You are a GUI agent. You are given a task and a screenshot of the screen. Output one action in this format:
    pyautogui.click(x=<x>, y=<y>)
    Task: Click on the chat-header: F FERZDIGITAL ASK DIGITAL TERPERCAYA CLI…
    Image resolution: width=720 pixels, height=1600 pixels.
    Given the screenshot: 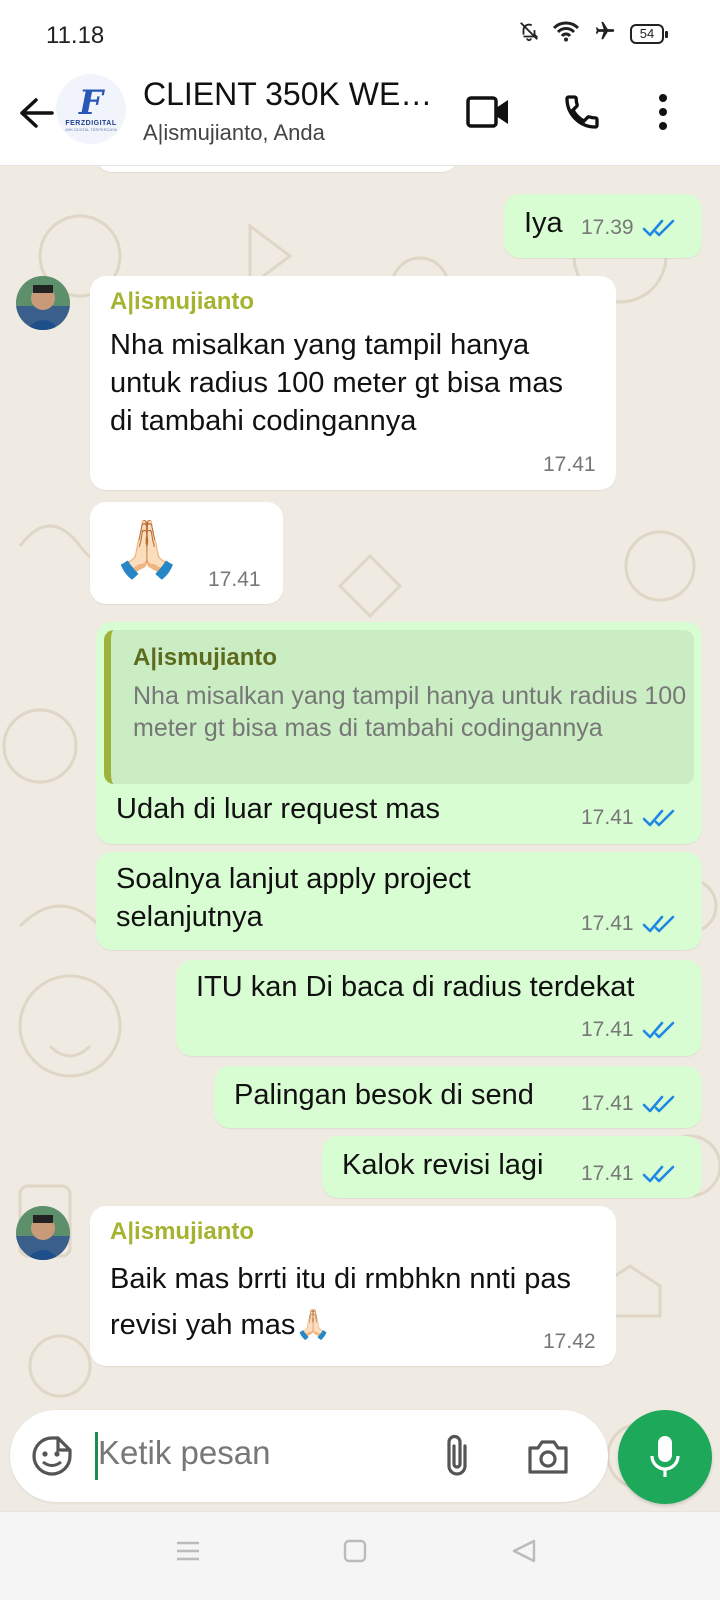 What is the action you would take?
    pyautogui.click(x=360, y=117)
    